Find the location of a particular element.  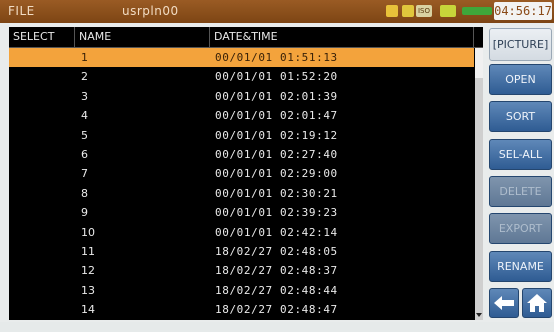

date-time-cell: 00/01/01 02:19:12 is located at coordinates (276, 135).